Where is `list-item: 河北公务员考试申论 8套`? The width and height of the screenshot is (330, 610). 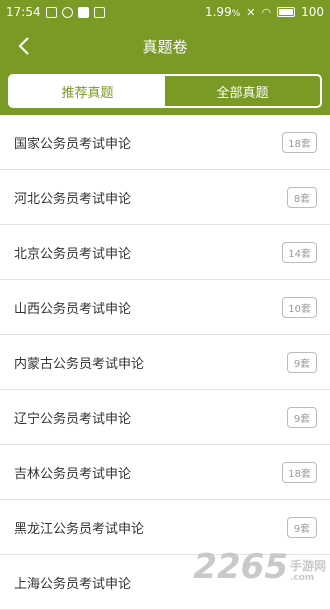
list-item: 河北公务员考试申论 8套 is located at coordinates (165, 197).